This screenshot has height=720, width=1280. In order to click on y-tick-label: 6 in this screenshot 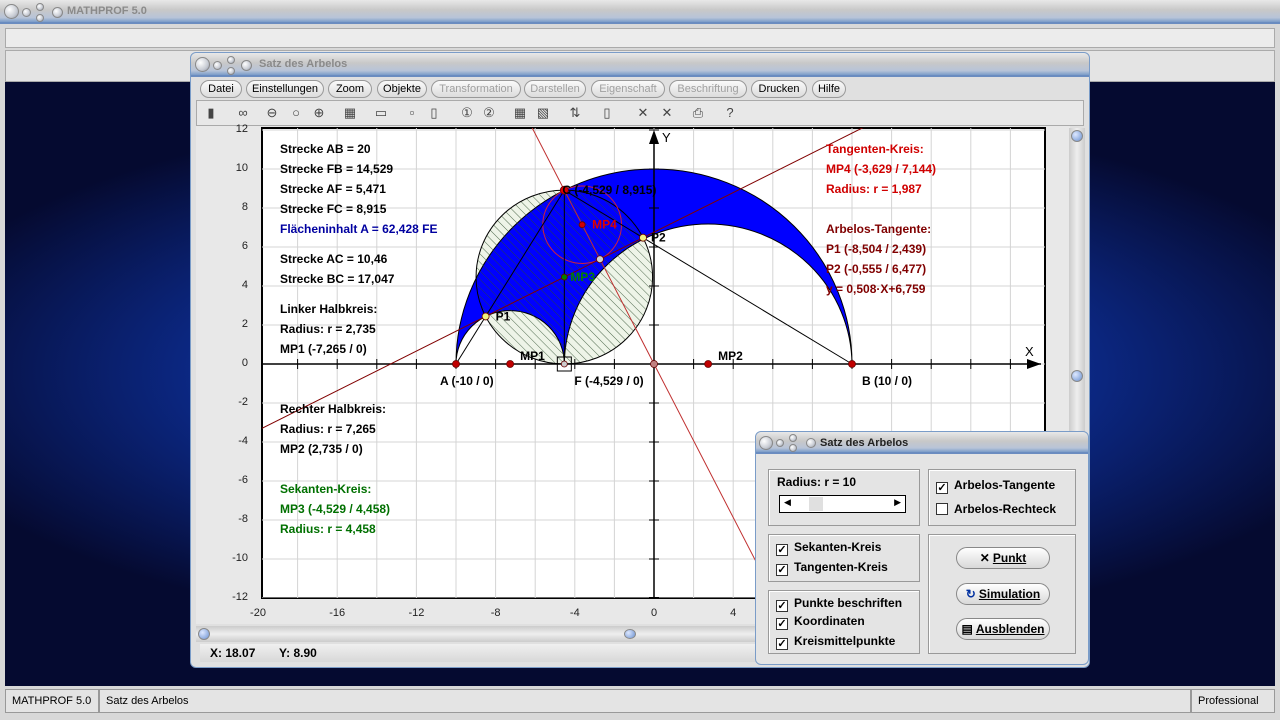, I will do `click(244, 246)`.